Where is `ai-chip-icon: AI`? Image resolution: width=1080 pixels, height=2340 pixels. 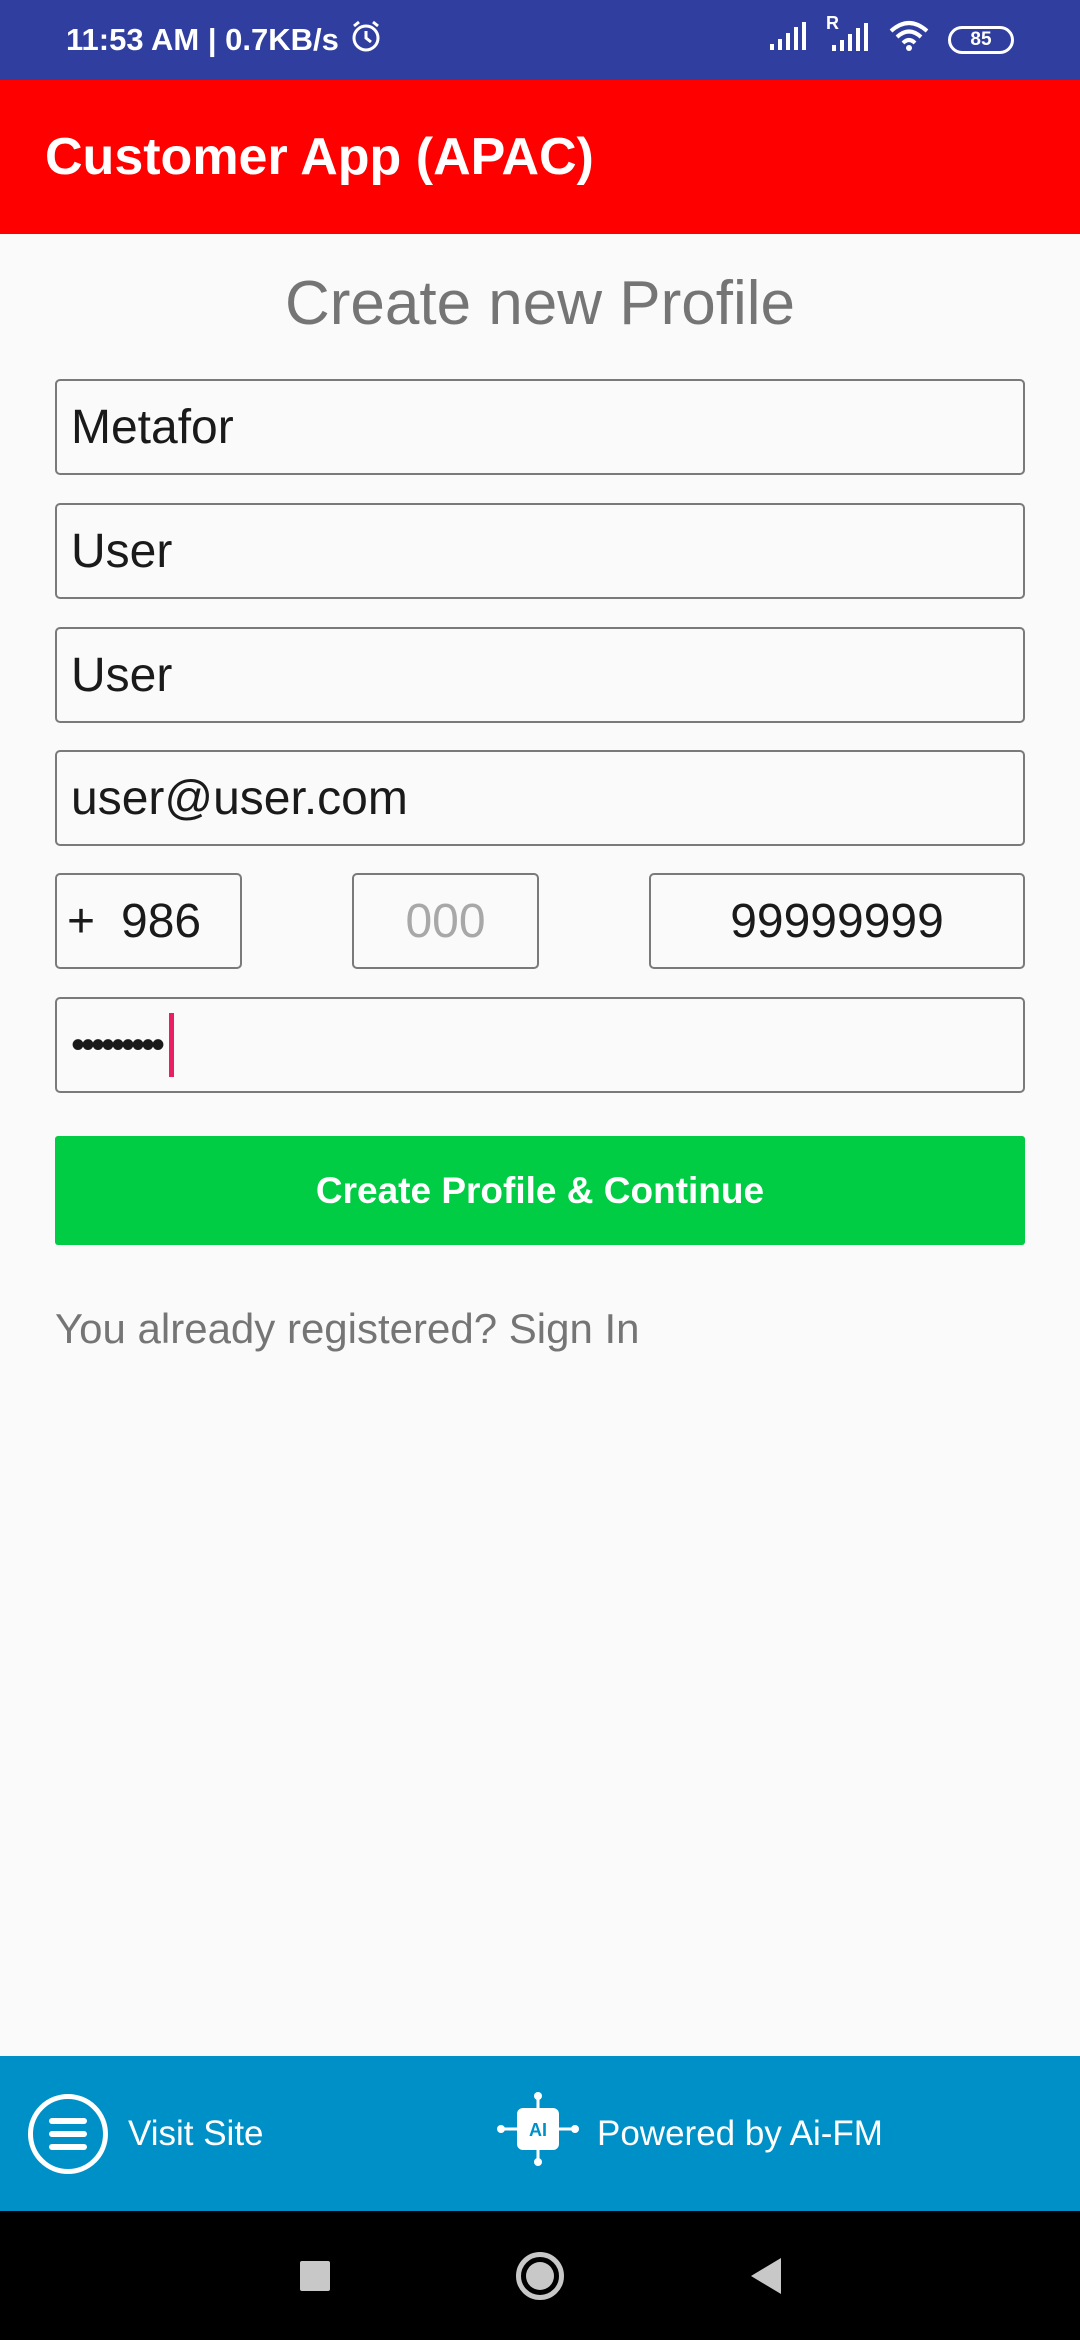
ai-chip-icon: AI is located at coordinates (538, 2133).